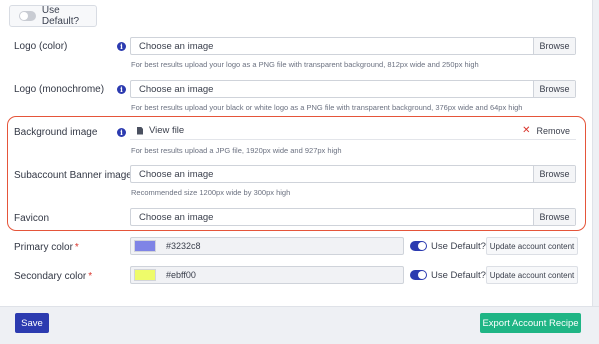 This screenshot has height=344, width=599. I want to click on remove-button: ✕ Remove, so click(546, 130).